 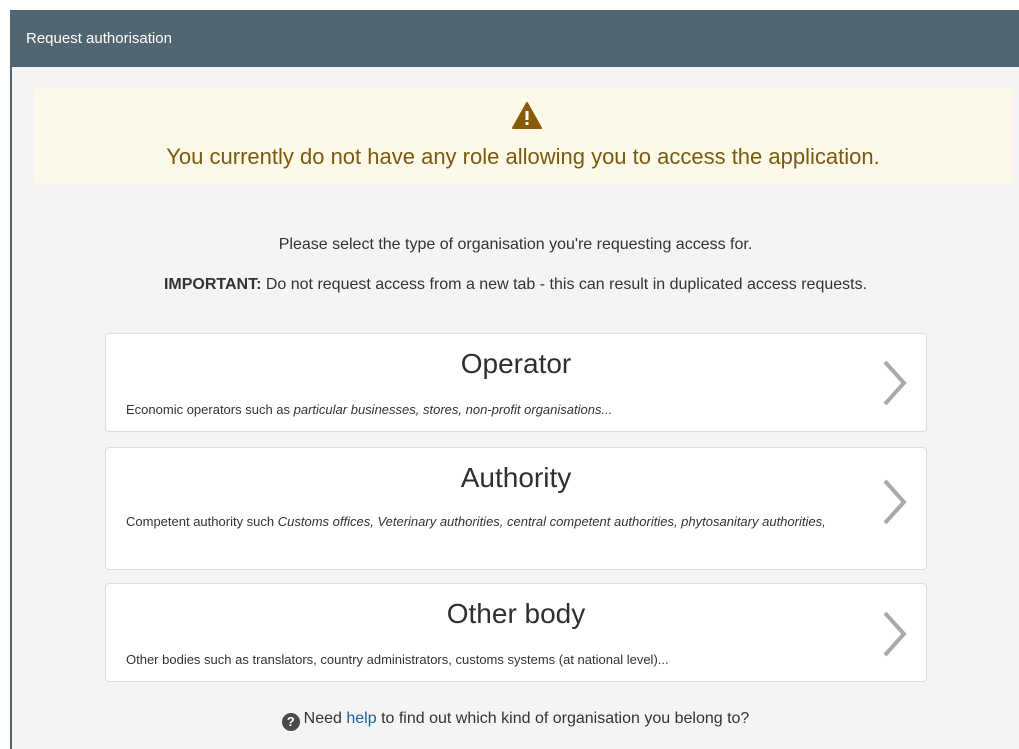 I want to click on card-title: Authority, so click(x=516, y=477).